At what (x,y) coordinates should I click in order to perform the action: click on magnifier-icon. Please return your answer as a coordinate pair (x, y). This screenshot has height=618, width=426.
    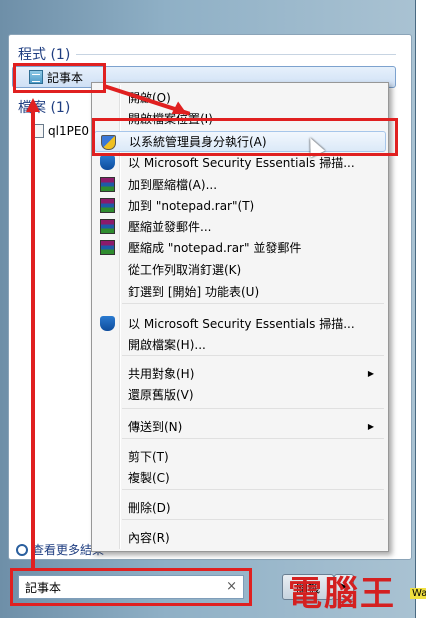
    Looking at the image, I should click on (22, 549).